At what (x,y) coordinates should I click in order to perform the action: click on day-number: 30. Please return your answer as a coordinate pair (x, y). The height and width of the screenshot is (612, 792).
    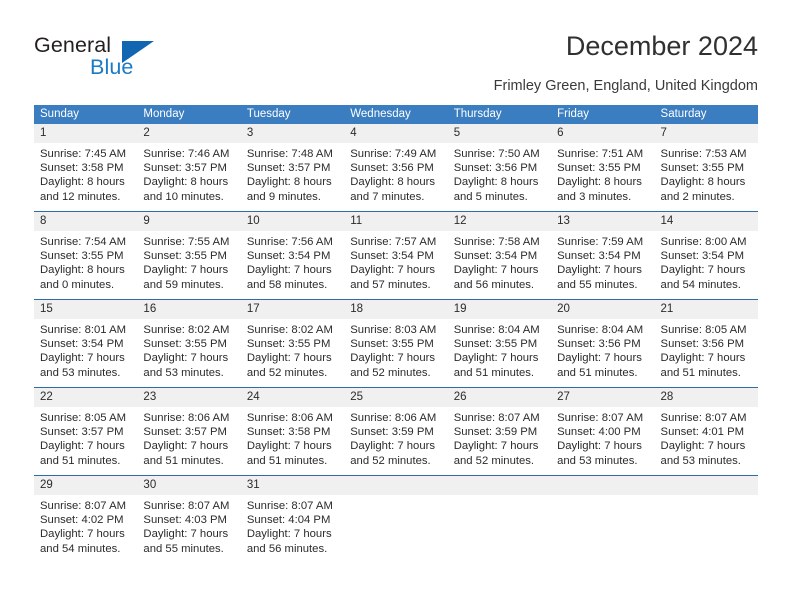
    Looking at the image, I should click on (188, 485).